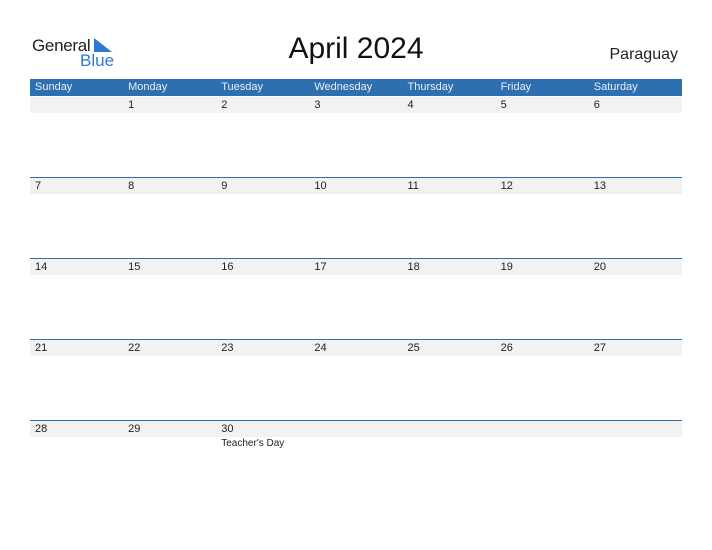  Describe the element at coordinates (506, 186) in the screenshot. I see `day-number: 12` at that location.